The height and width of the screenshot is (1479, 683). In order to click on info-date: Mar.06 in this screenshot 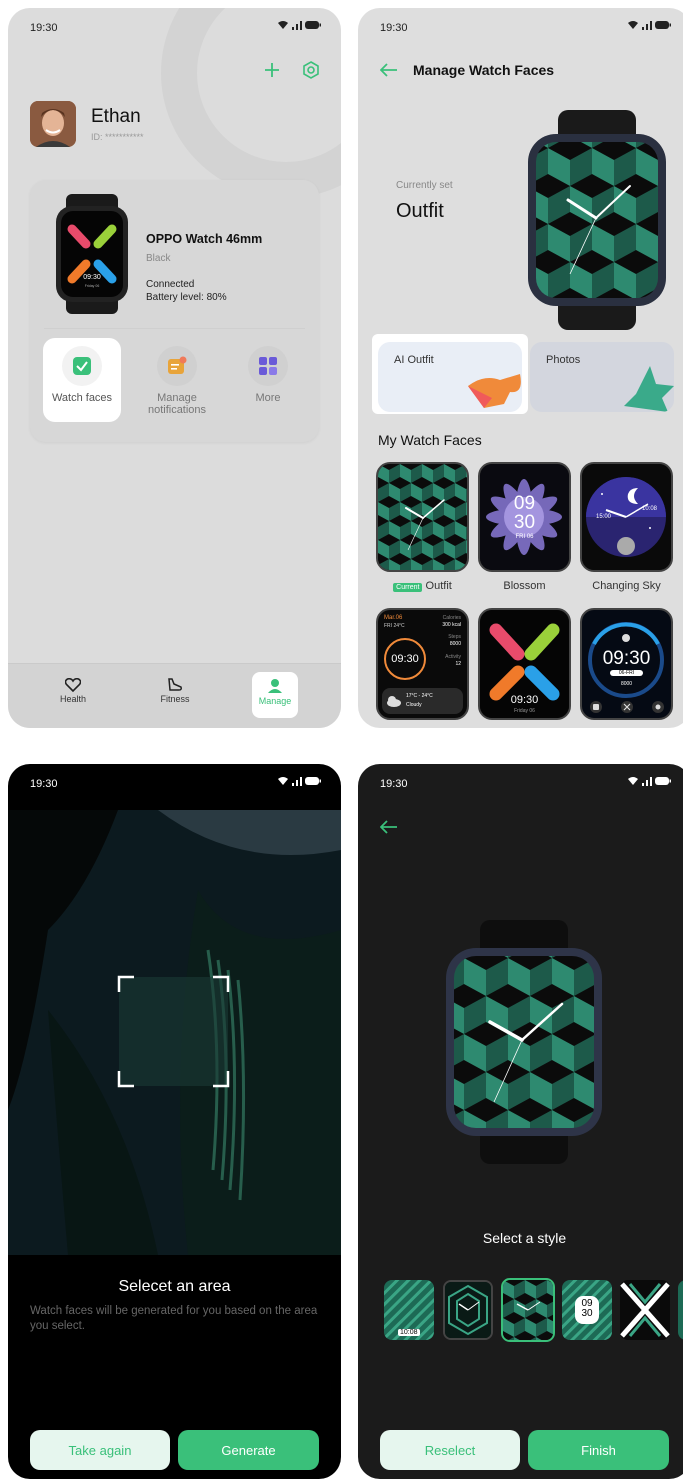, I will do `click(393, 618)`.